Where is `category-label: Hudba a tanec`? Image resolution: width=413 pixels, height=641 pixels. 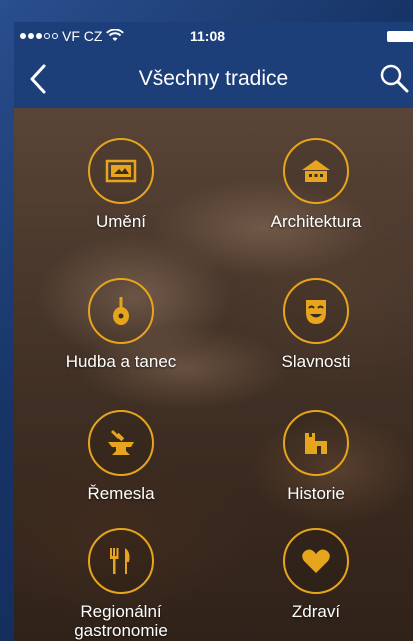 category-label: Hudba a tanec is located at coordinates (121, 361).